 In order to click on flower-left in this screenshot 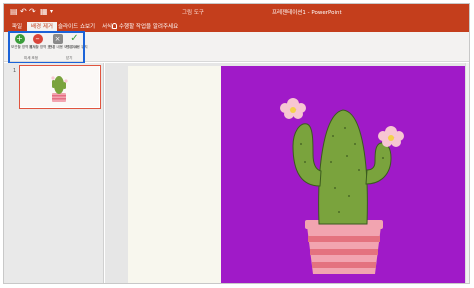, I will do `click(293, 108)`.